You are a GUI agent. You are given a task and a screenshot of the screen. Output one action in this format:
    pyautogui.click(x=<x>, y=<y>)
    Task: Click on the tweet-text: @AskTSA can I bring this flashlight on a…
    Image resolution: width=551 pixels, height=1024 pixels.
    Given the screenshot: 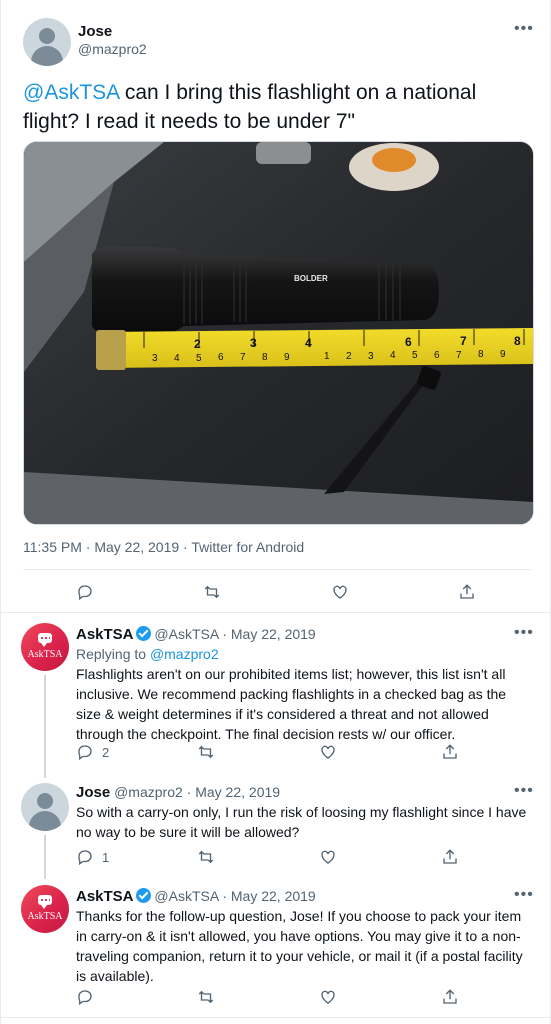 What is the action you would take?
    pyautogui.click(x=278, y=107)
    